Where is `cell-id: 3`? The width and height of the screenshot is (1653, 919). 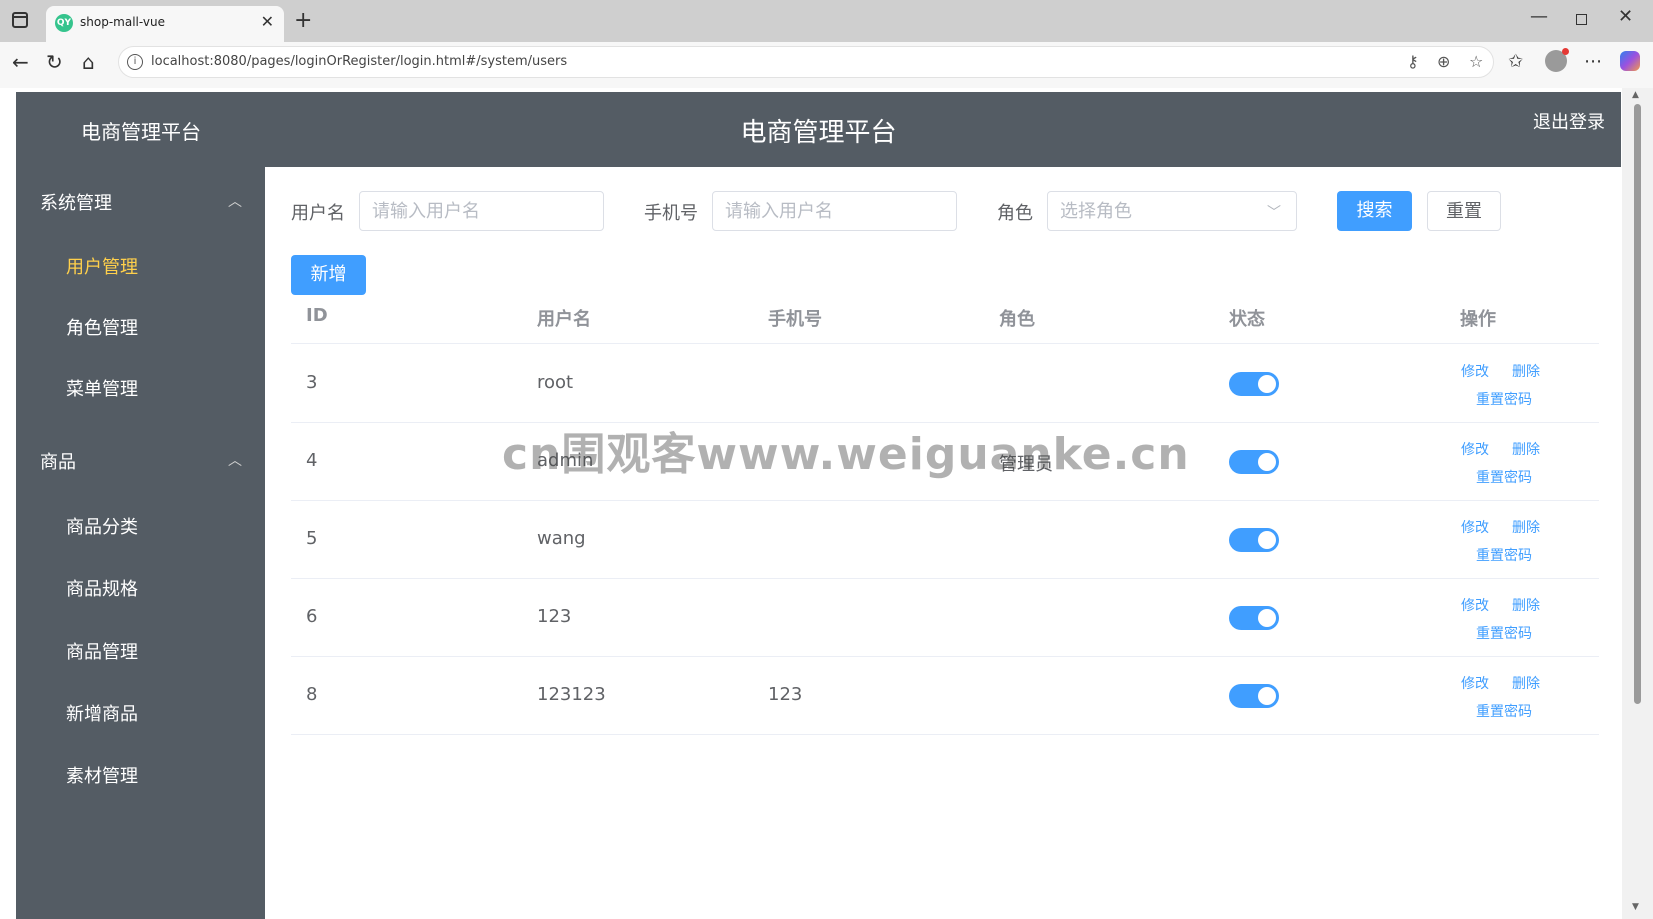 cell-id: 3 is located at coordinates (312, 382).